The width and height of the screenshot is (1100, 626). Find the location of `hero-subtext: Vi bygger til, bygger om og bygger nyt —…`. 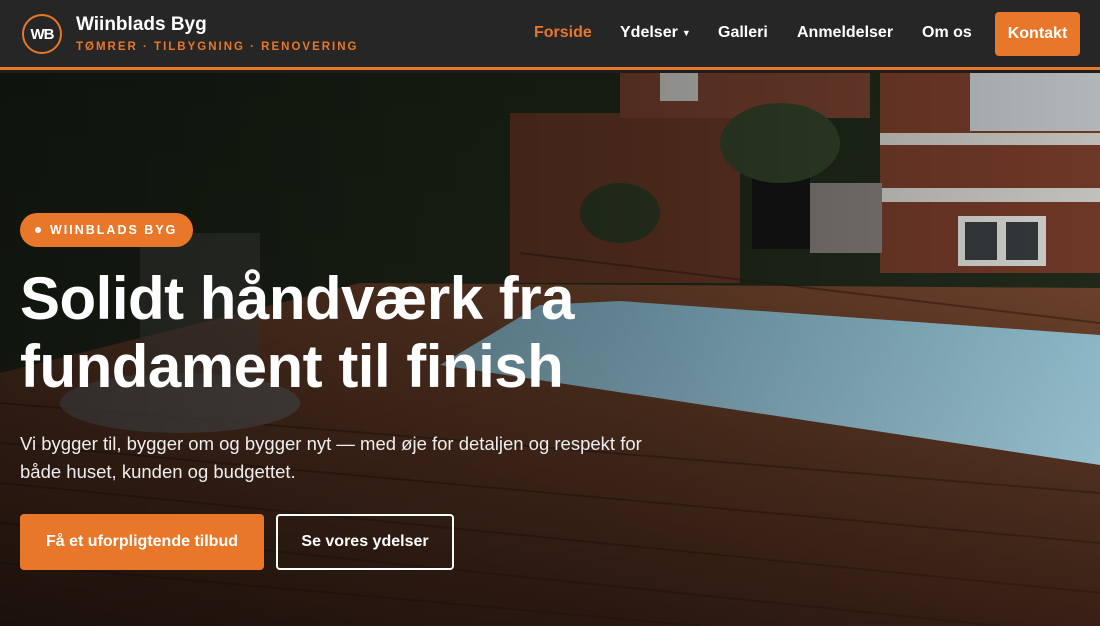

hero-subtext: Vi bygger til, bygger om og bygger nyt —… is located at coordinates (331, 457).